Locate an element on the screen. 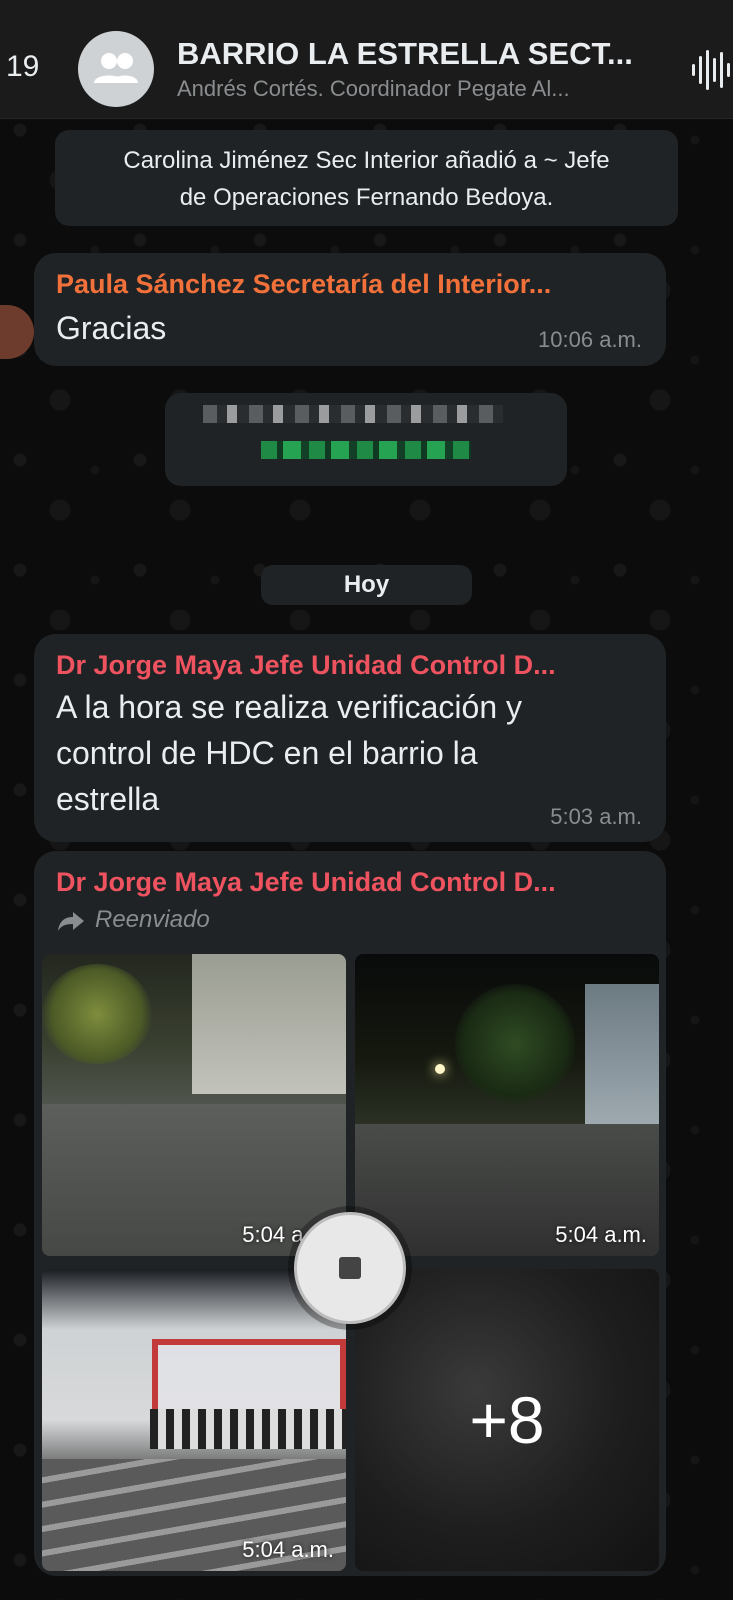  more-photos-count: +8 is located at coordinates (507, 1420).